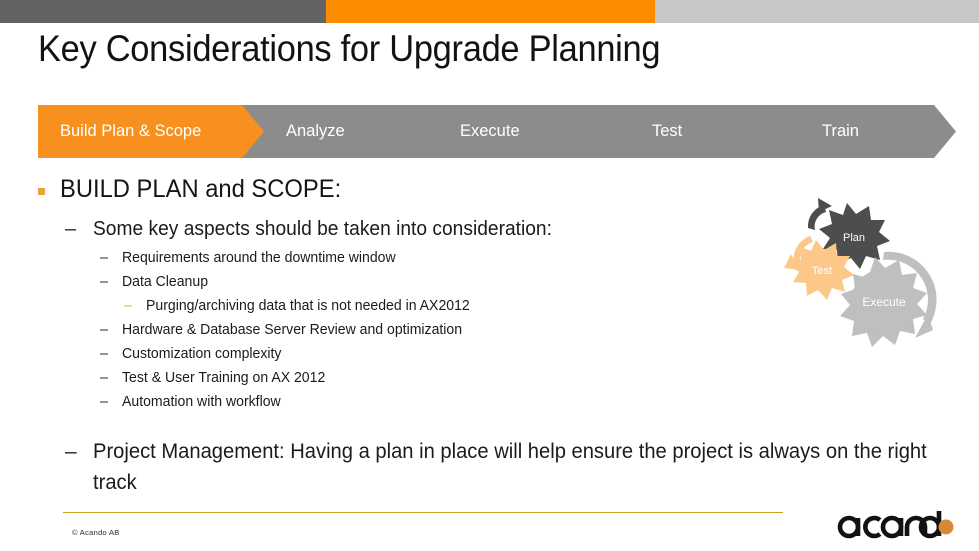  I want to click on square-bullet-icon, so click(49, 190).